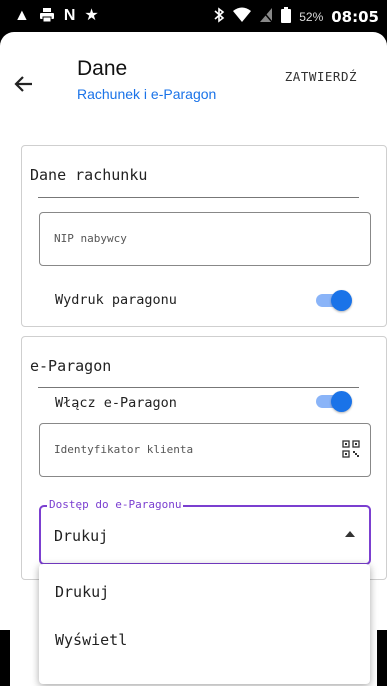 The width and height of the screenshot is (387, 686). What do you see at coordinates (82, 592) in the screenshot?
I see `menu-item-label: Drukuj` at bounding box center [82, 592].